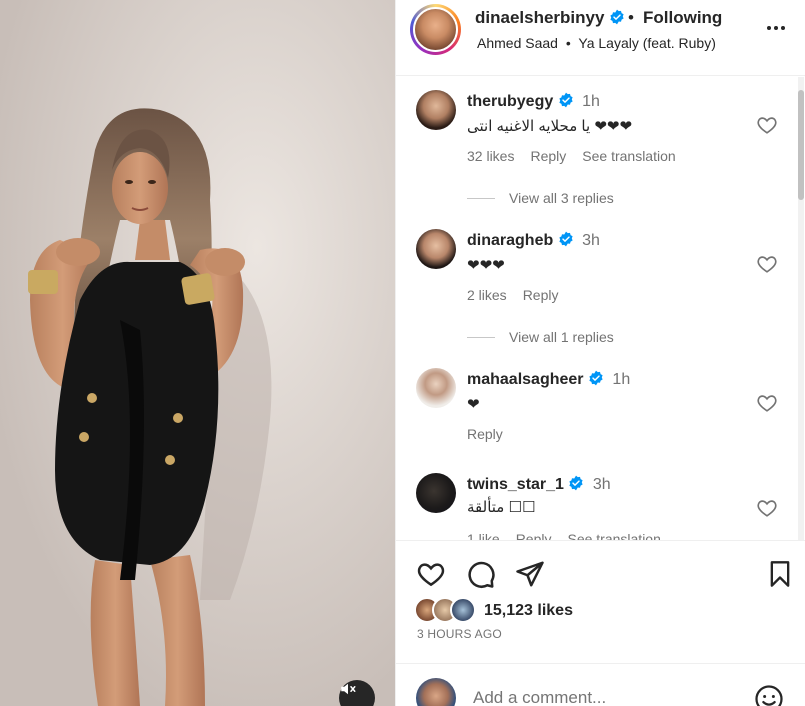 Image resolution: width=805 pixels, height=706 pixels. Describe the element at coordinates (435, 29) in the screenshot. I see `author-avatar` at that location.